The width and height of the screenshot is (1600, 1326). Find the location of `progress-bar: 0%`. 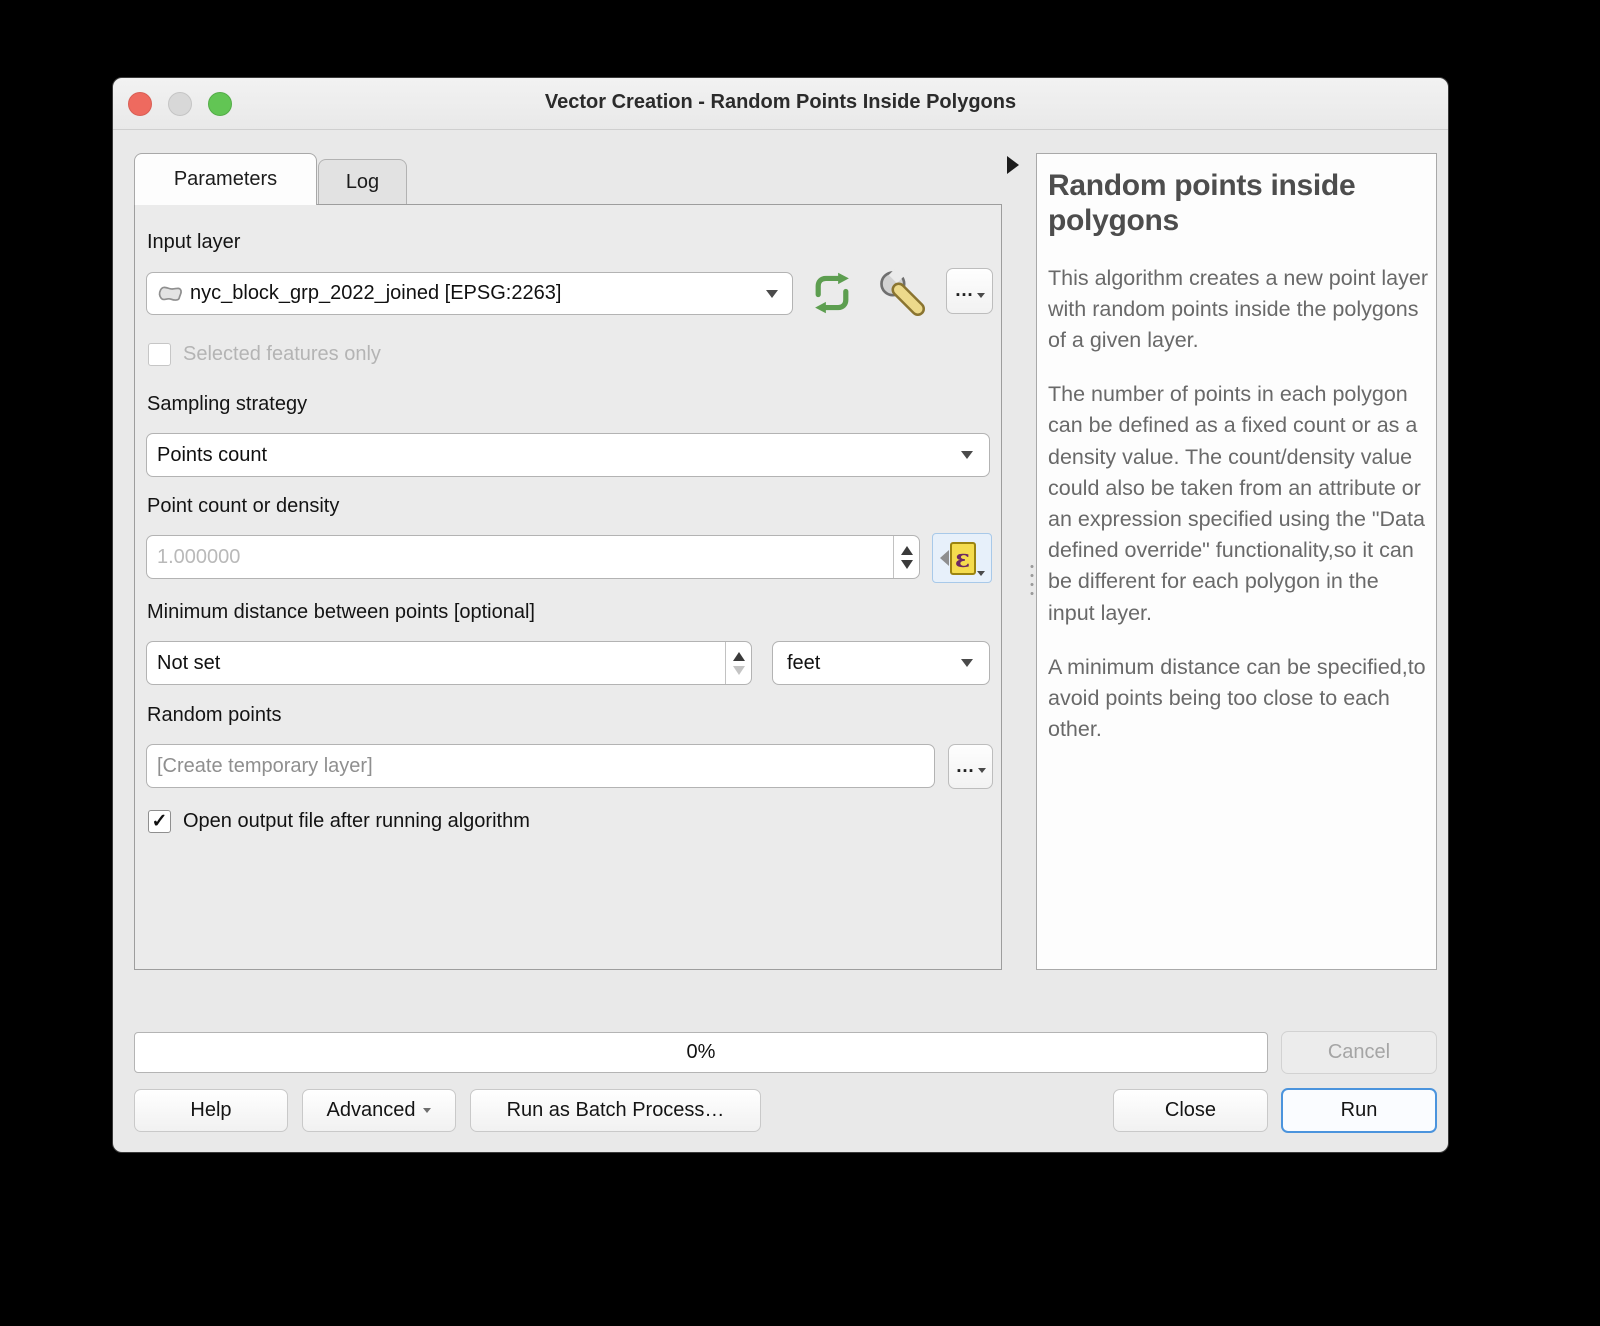

progress-bar: 0% is located at coordinates (701, 1052).